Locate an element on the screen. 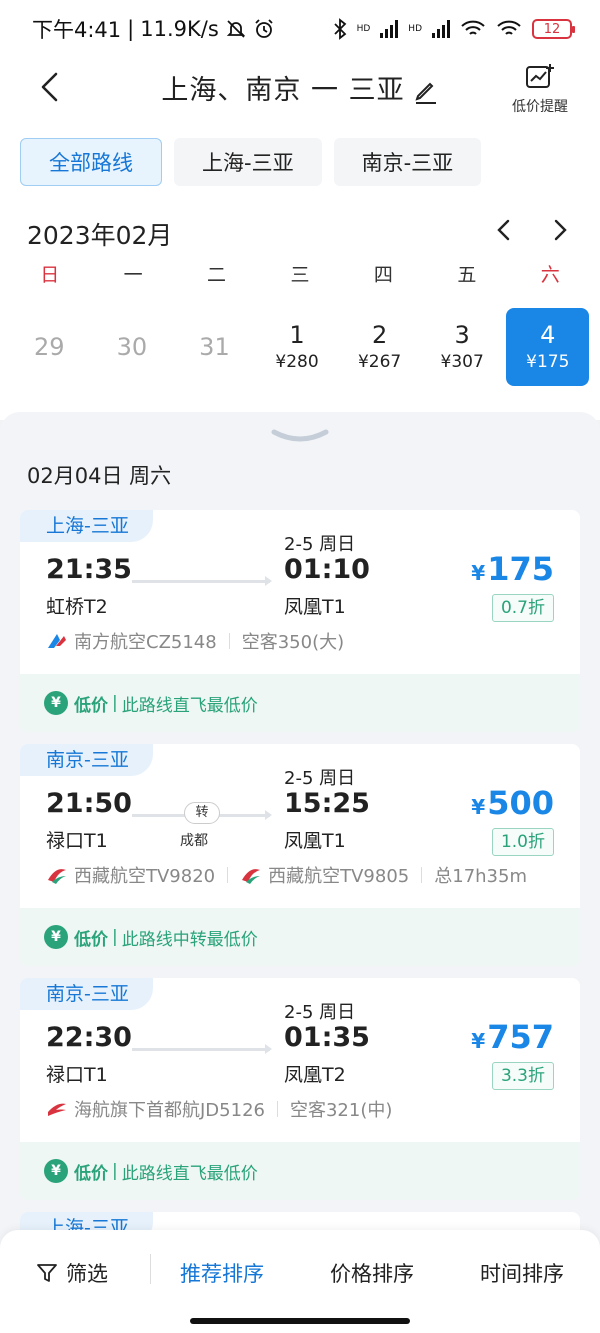  wifi-icon is located at coordinates (473, 27).